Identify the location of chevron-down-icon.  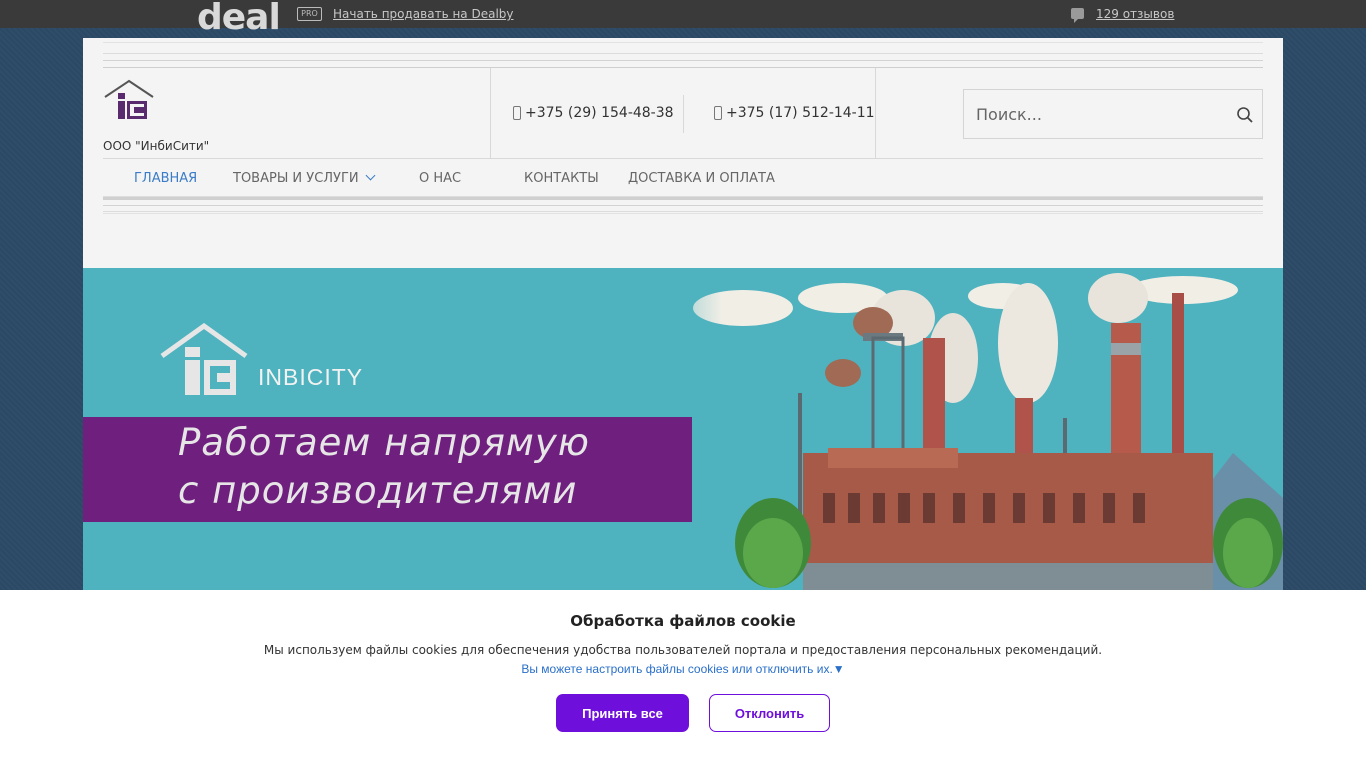
(370, 175).